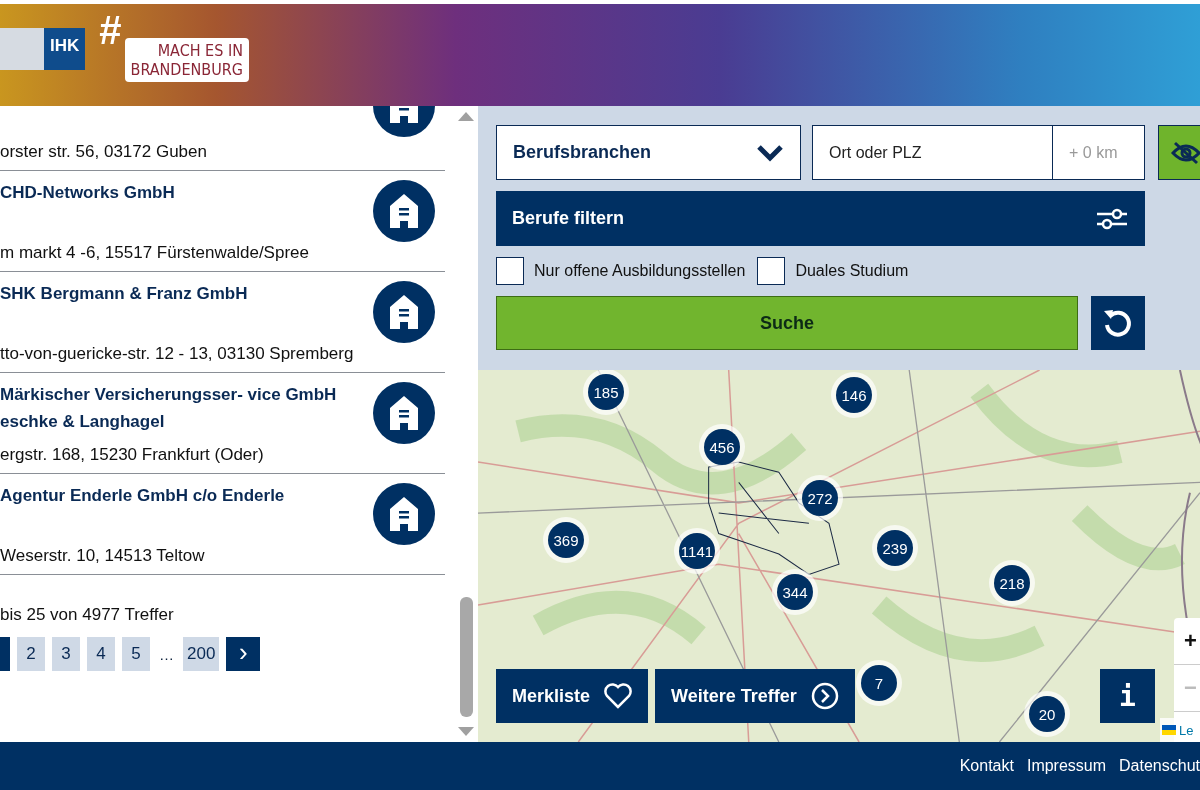 Image resolution: width=1200 pixels, height=790 pixels. Describe the element at coordinates (174, 50) in the screenshot. I see `campaign-logo: # MACH ES IN BRANDENBURG` at that location.